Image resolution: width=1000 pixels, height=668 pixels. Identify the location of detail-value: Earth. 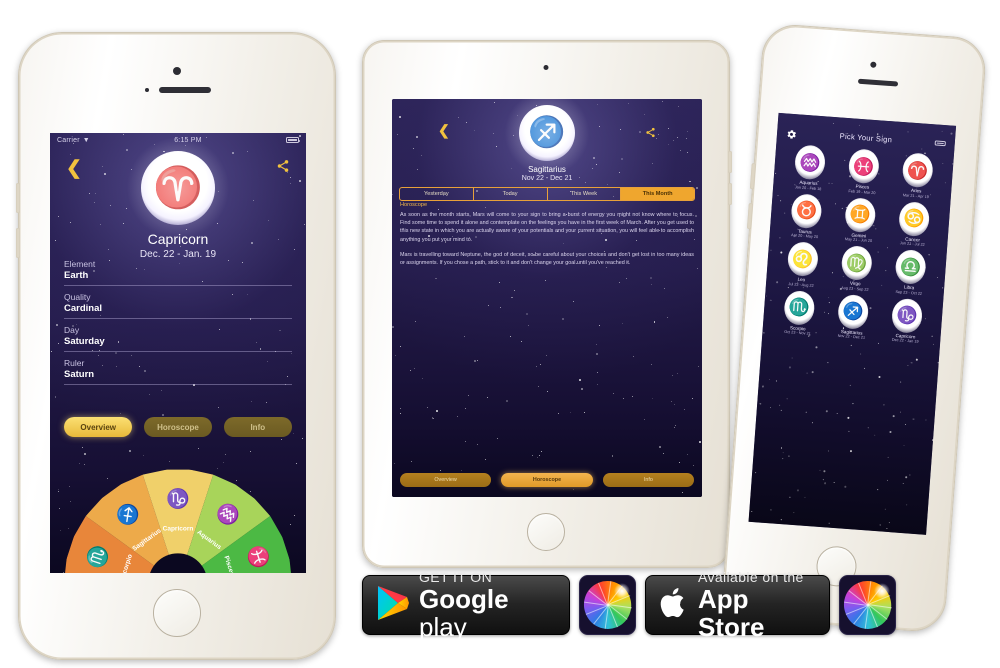
(76, 275).